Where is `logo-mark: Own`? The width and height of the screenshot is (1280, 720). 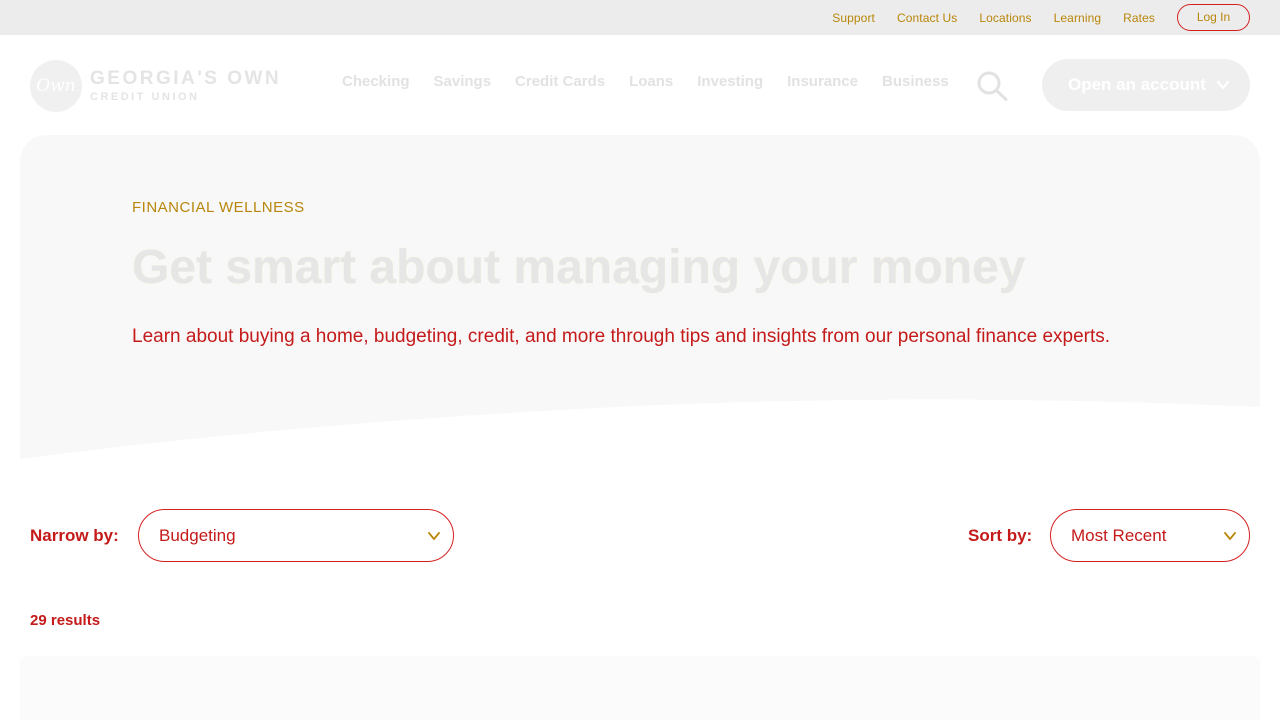 logo-mark: Own is located at coordinates (56, 85).